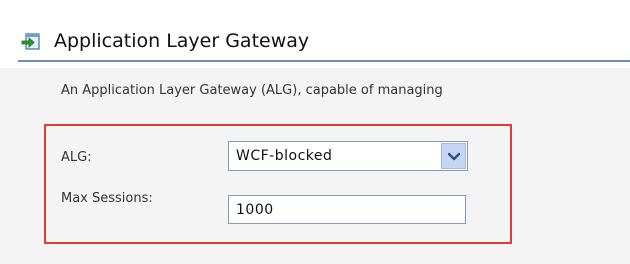 The image size is (630, 264). What do you see at coordinates (348, 156) in the screenshot?
I see `alg-select: WCF-blocked` at bounding box center [348, 156].